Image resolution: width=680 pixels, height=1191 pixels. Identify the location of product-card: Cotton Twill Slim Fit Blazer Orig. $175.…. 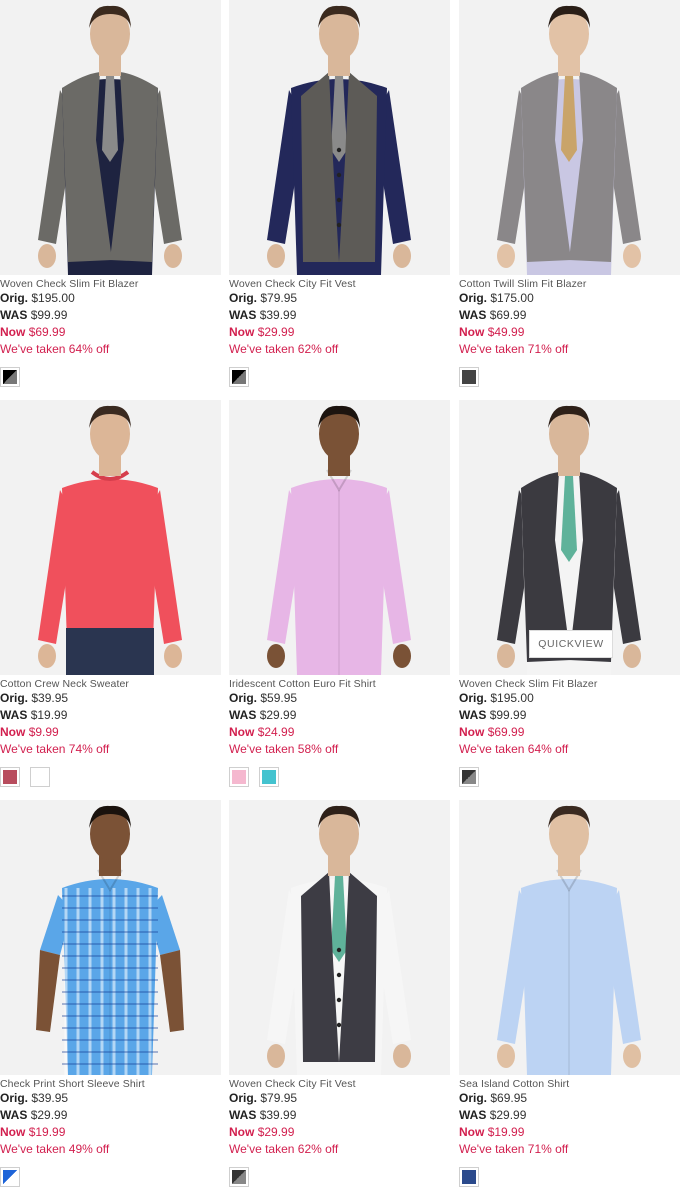
(569, 193).